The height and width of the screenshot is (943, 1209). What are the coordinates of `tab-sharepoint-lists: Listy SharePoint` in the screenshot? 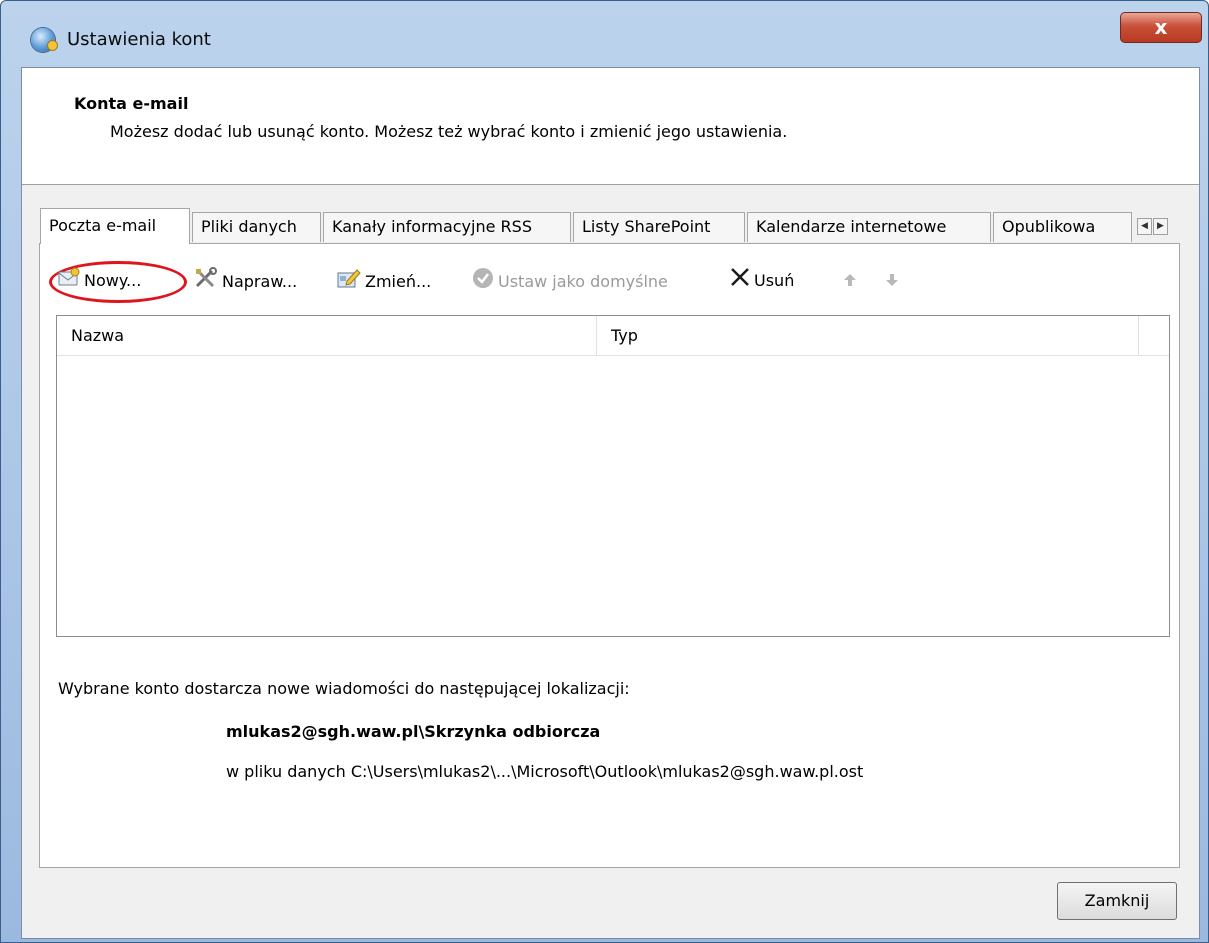 It's located at (659, 227).